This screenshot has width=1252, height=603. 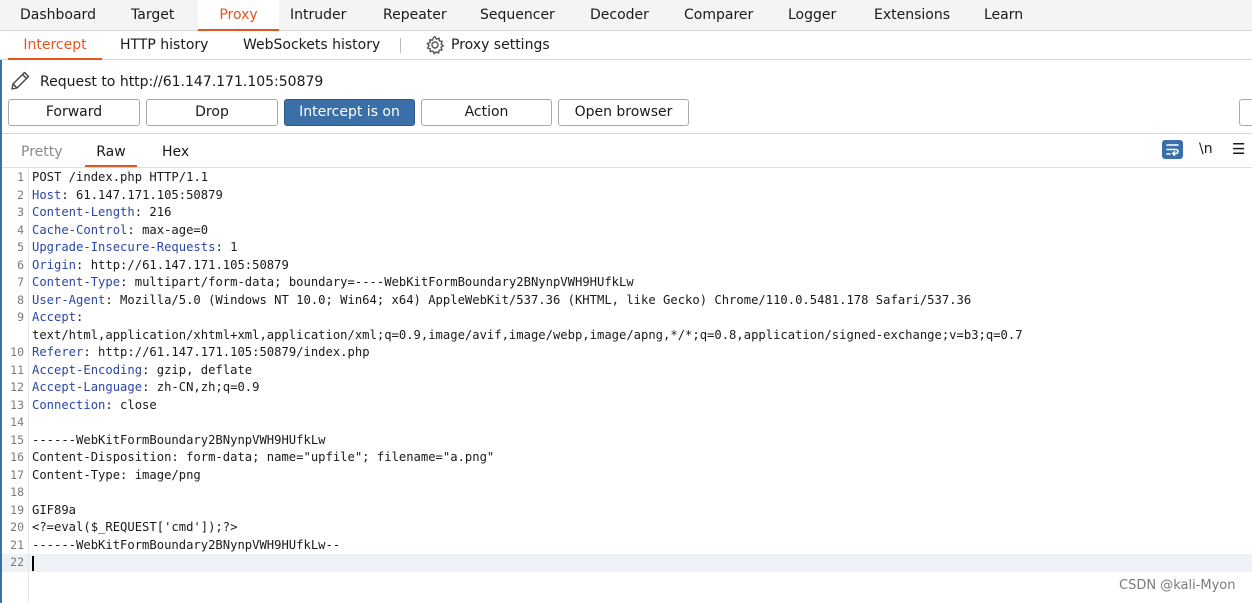 I want to click on line-number: 22, so click(x=17, y=562).